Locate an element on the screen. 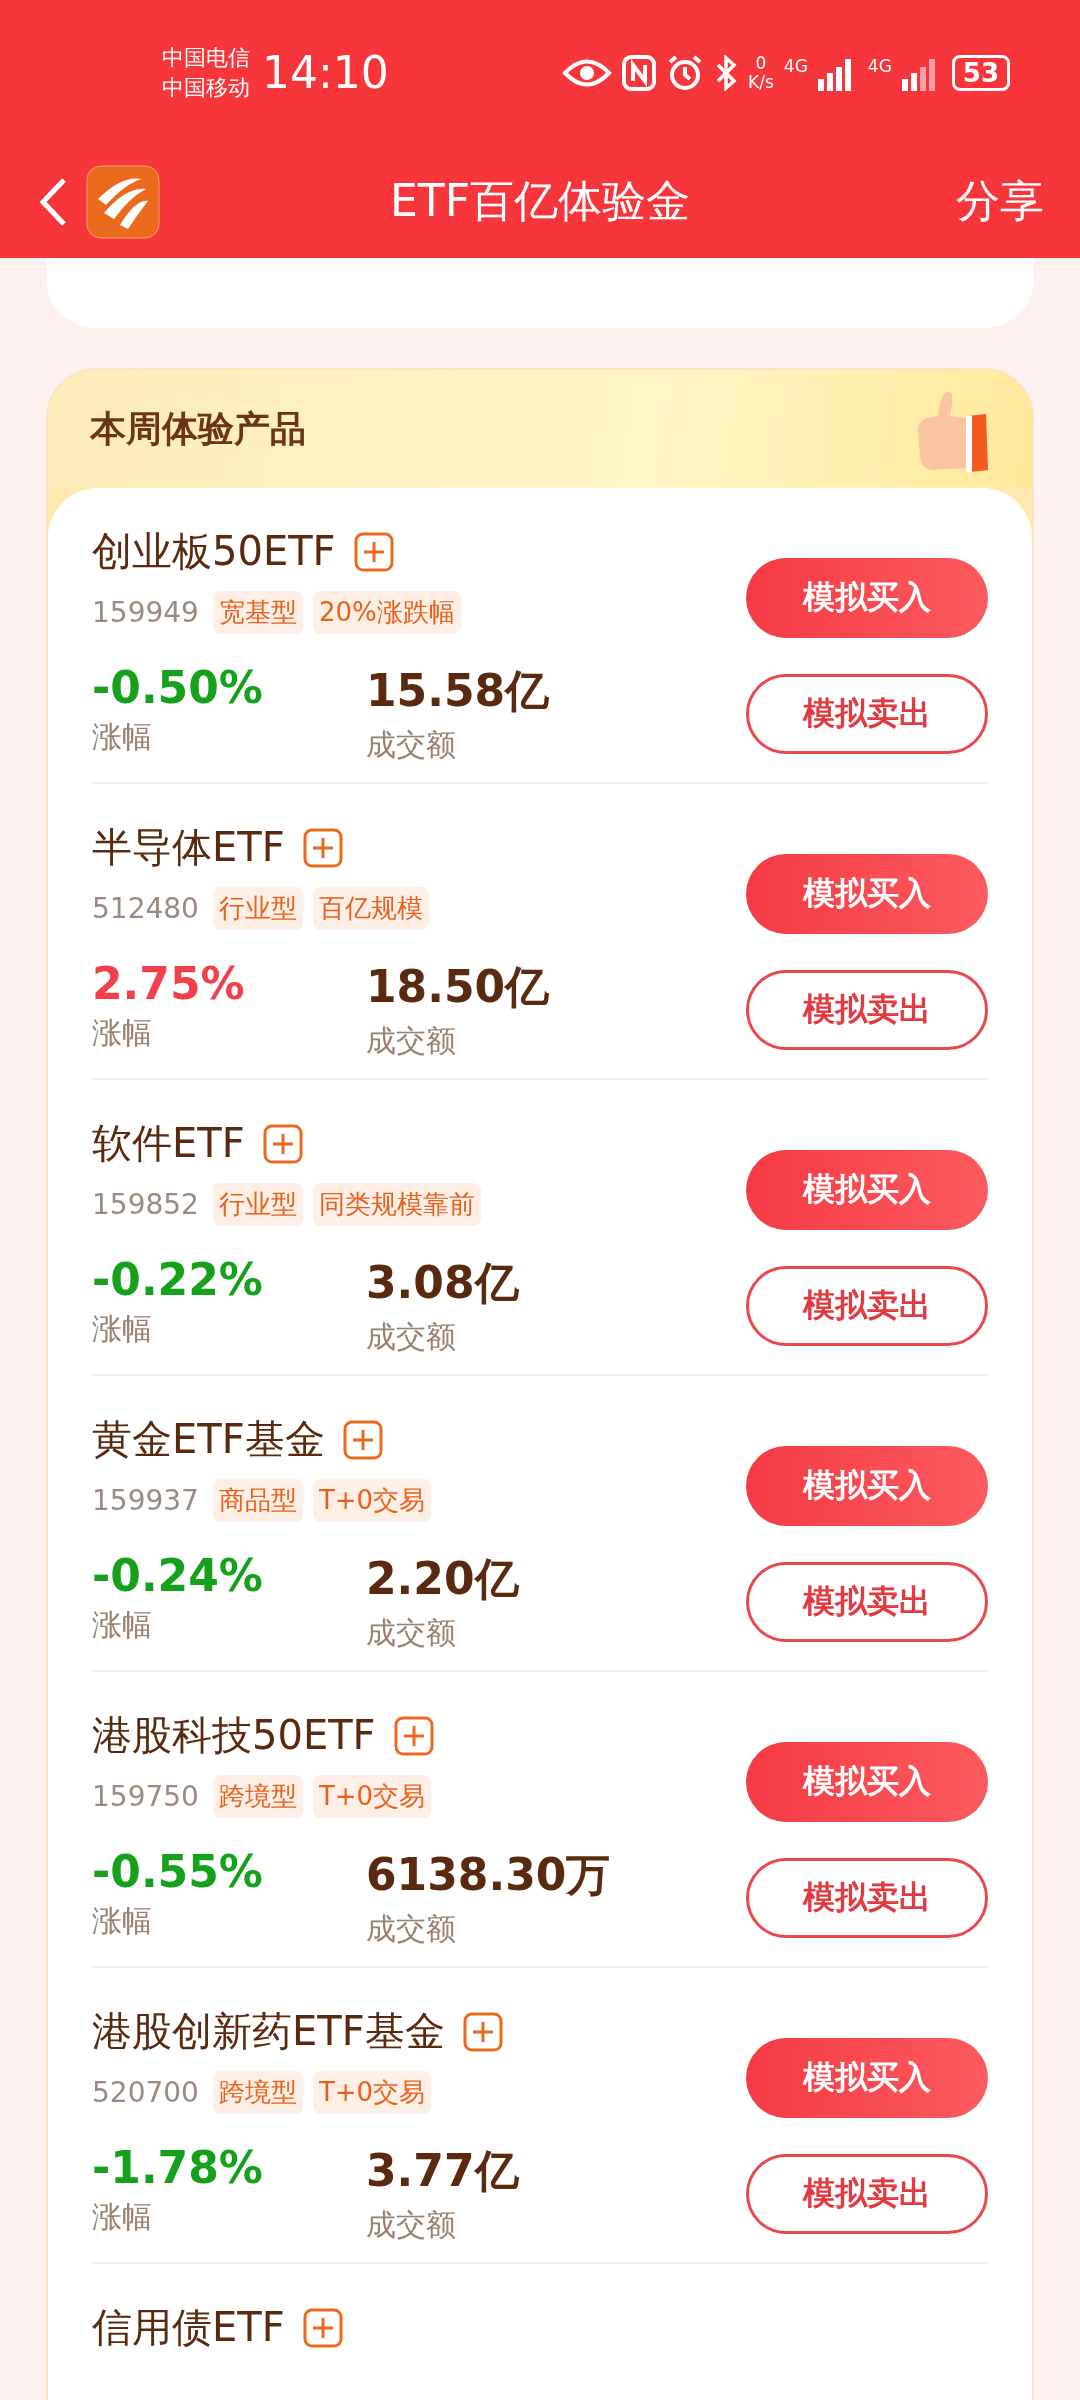 The image size is (1080, 2400). fund-name: 软件ETF is located at coordinates (168, 1143).